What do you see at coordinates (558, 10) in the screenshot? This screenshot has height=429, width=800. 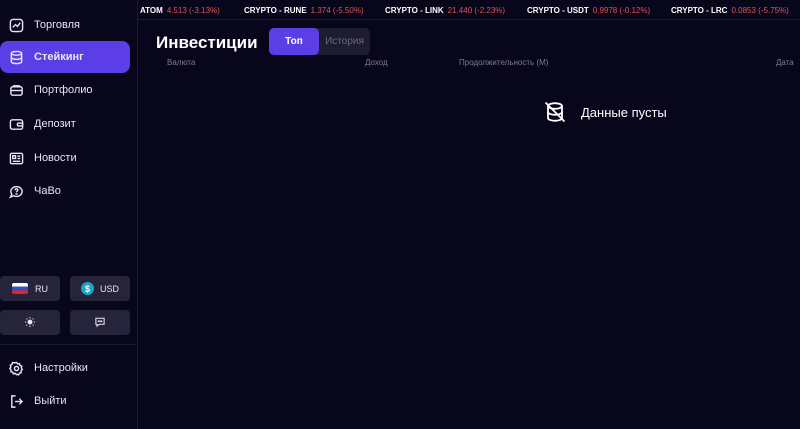 I see `ticker-symbol: CRYPTO - USDT` at bounding box center [558, 10].